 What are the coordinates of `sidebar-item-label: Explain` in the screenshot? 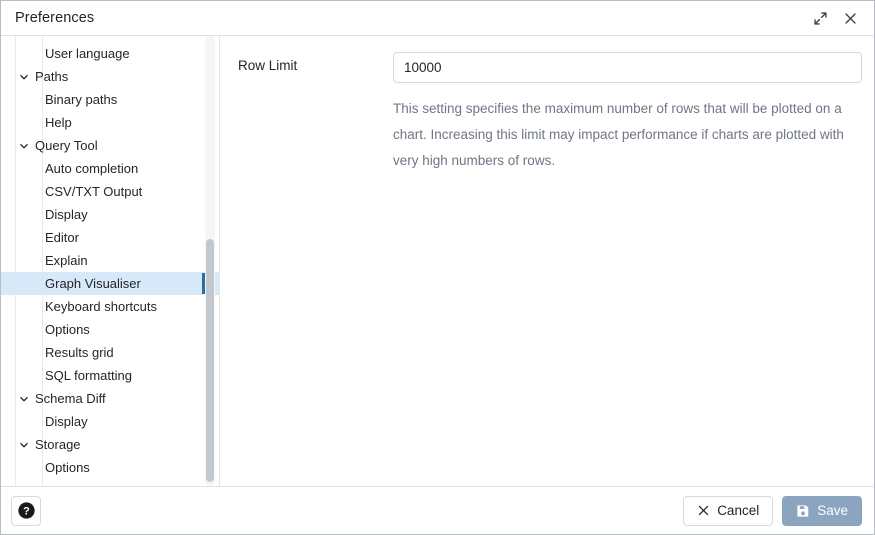 It's located at (66, 260).